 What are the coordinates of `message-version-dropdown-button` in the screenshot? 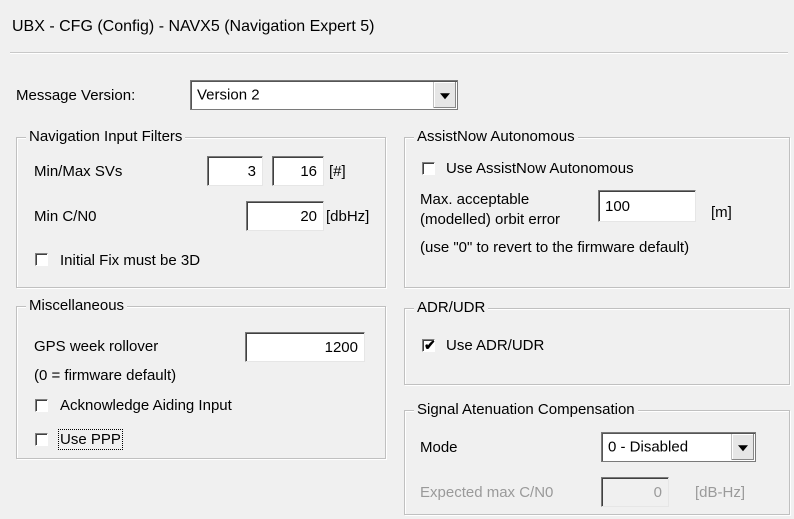 It's located at (444, 95).